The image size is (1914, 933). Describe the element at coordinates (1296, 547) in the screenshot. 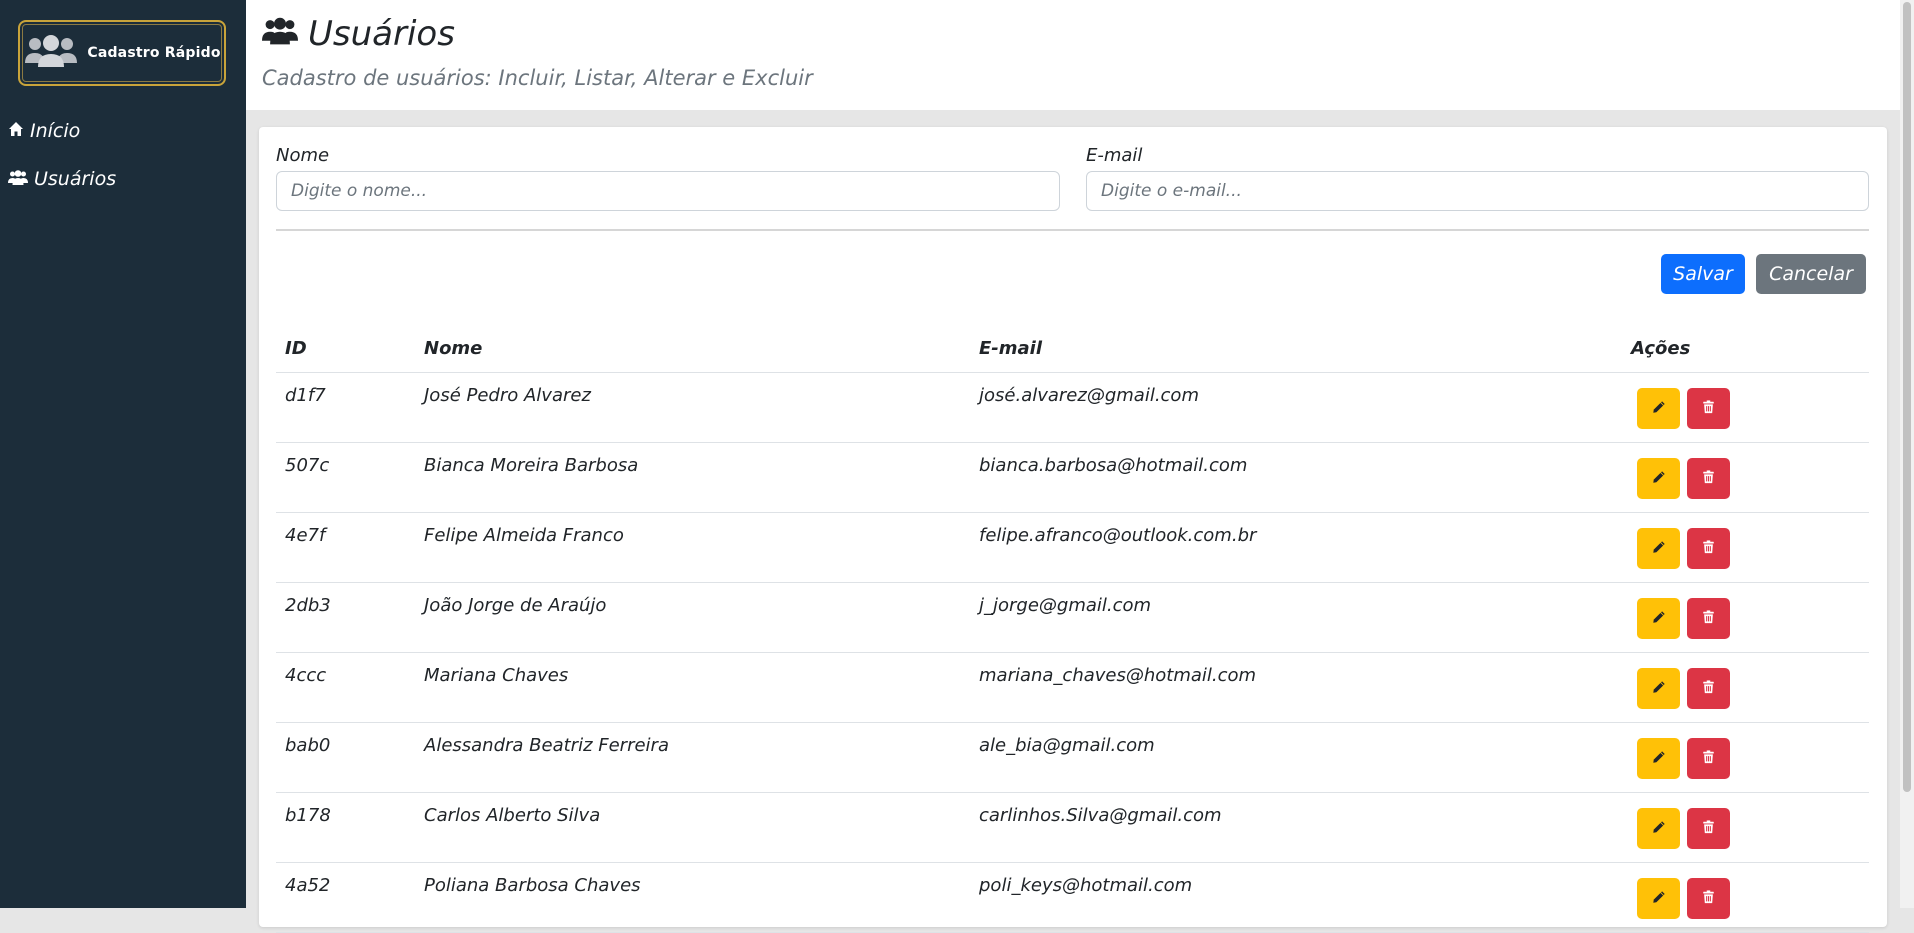

I see `cell-email: felipe.afranco@outlook.com.br` at that location.